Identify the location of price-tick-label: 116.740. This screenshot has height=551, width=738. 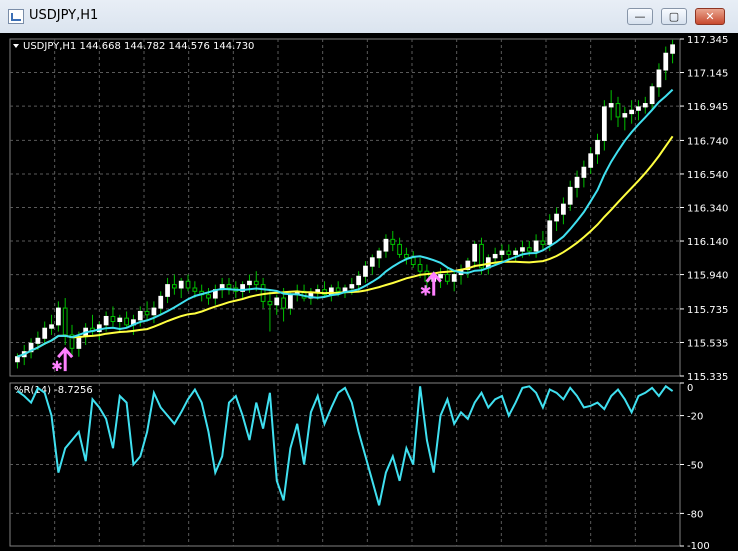
(707, 141).